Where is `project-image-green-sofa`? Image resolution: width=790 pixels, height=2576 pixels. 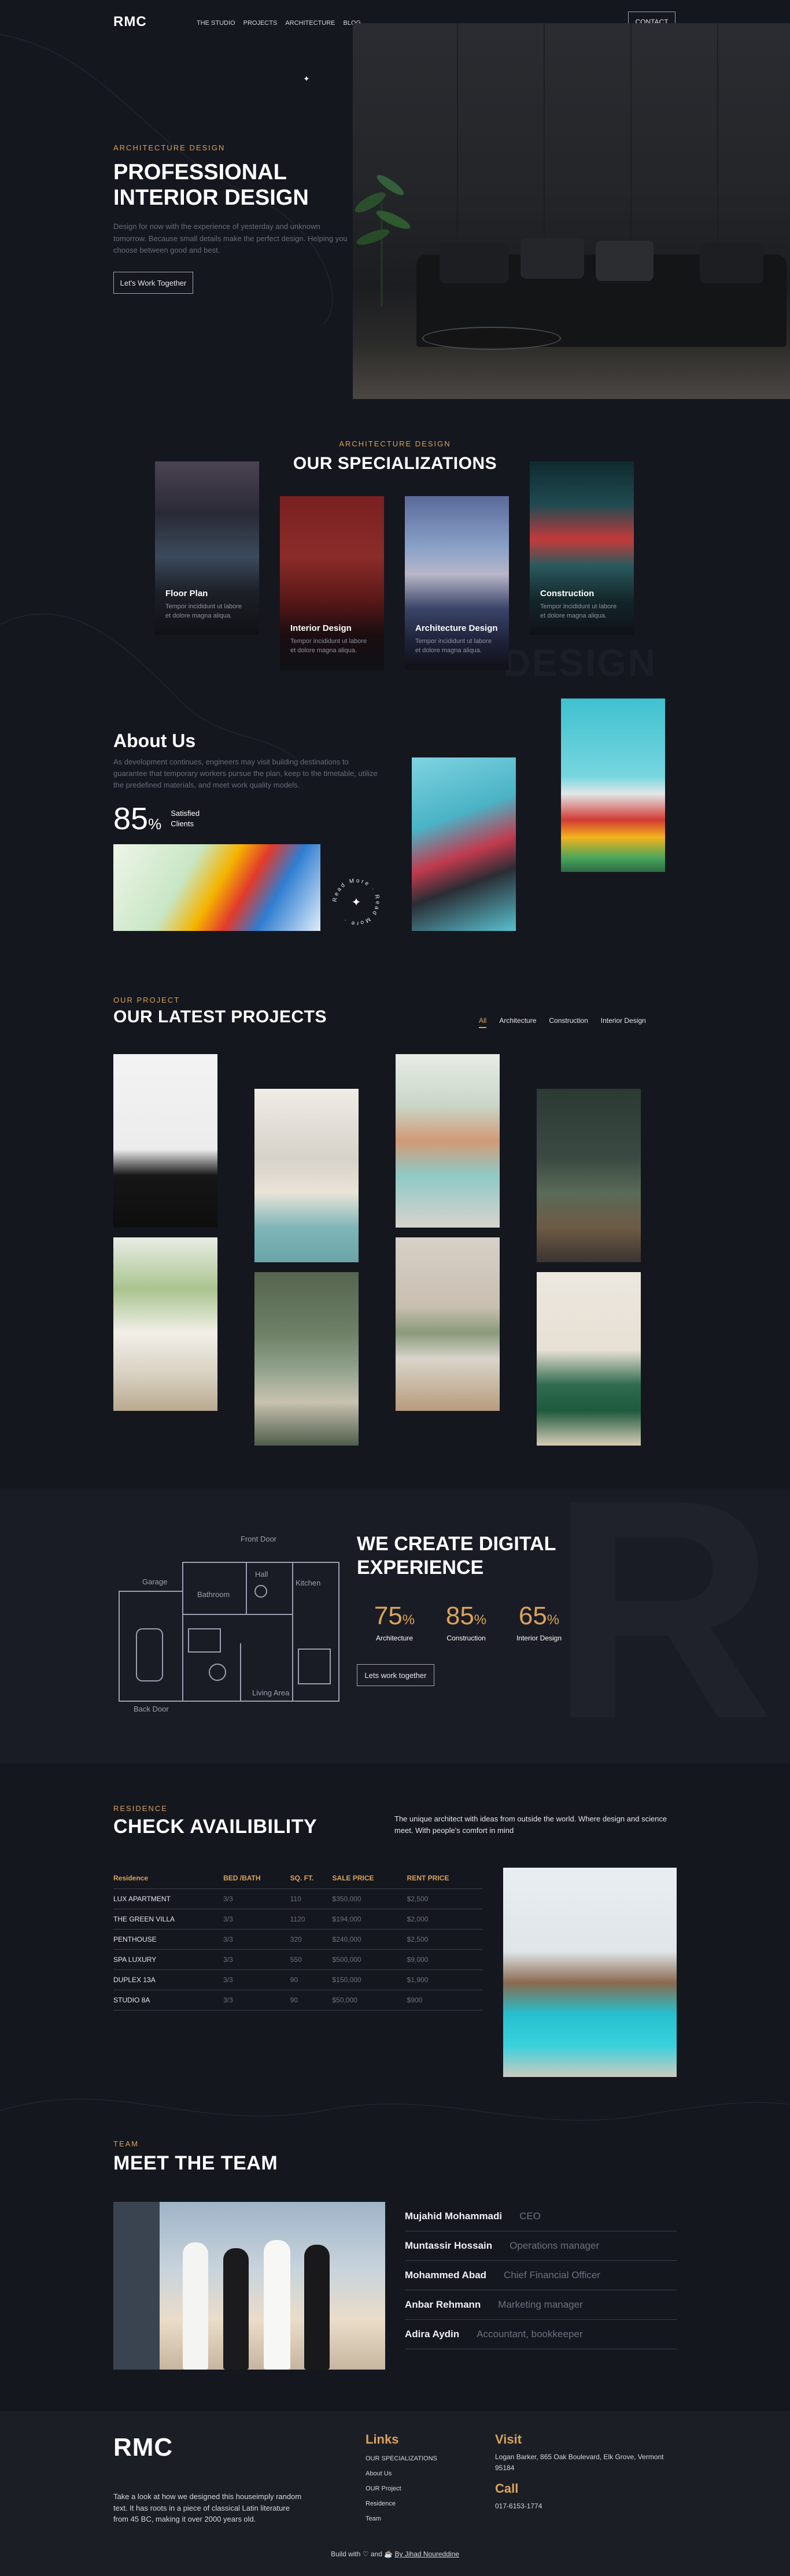
project-image-green-sofa is located at coordinates (589, 1359).